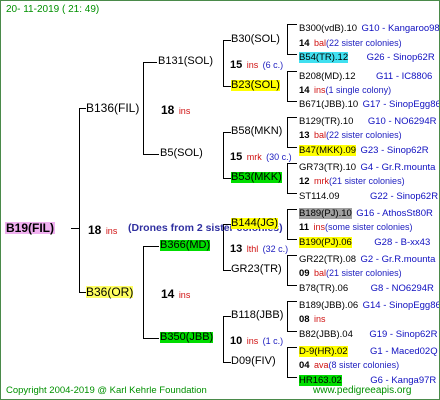 The width and height of the screenshot is (440, 400). What do you see at coordinates (402, 288) in the screenshot?
I see `gen5-origin-code: G8 - NO6294R` at bounding box center [402, 288].